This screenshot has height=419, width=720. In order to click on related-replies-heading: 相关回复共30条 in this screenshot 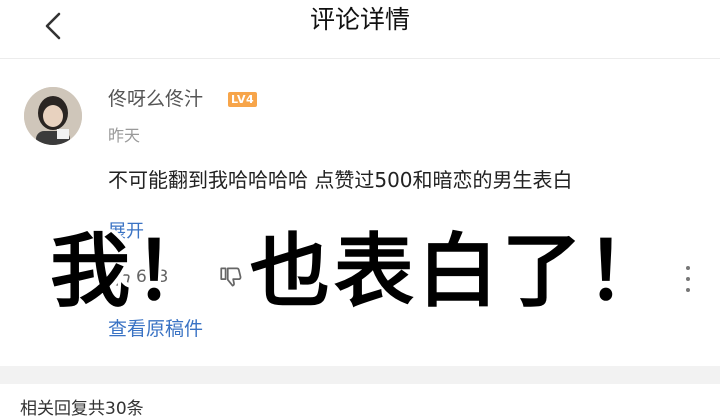, I will do `click(82, 409)`.